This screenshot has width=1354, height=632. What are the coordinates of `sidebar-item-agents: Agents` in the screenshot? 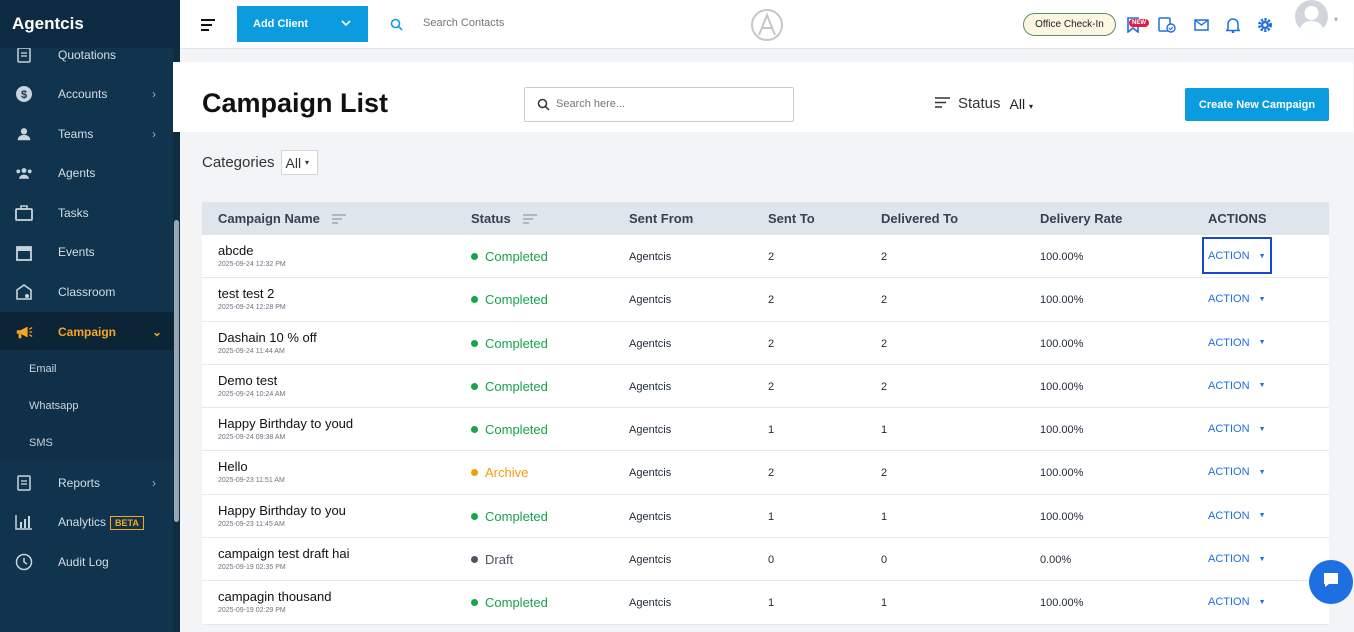 It's located at (86, 173).